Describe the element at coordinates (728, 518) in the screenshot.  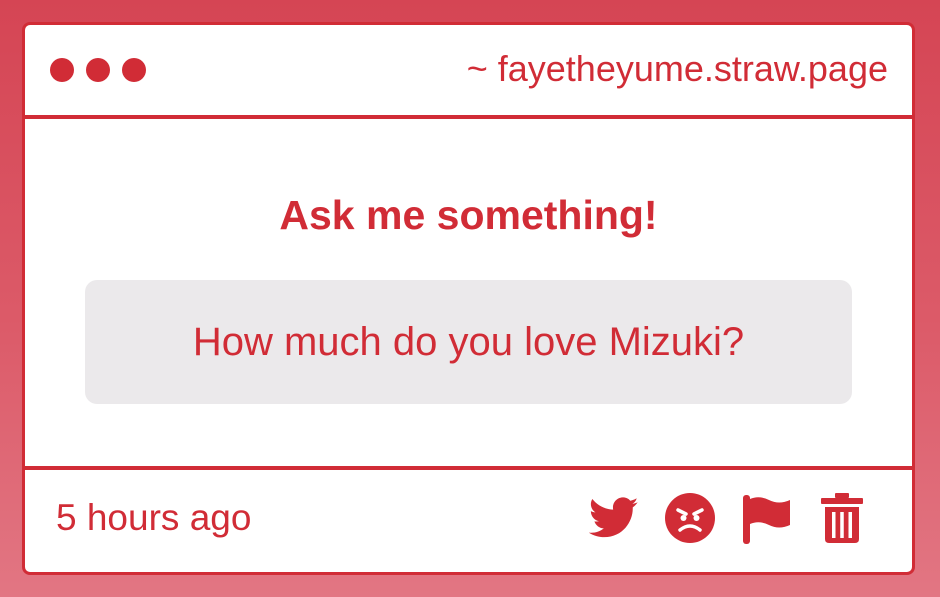
I see `action-bar` at that location.